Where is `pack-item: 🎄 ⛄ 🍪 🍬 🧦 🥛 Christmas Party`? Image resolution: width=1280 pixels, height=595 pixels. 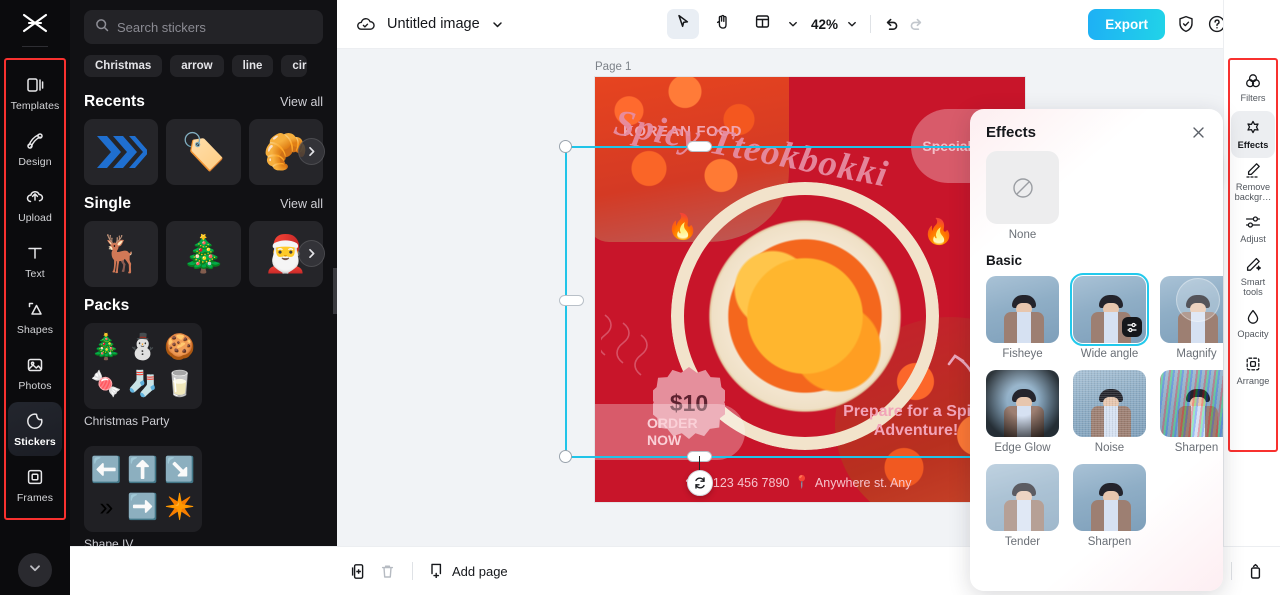
pack-item: 🎄 ⛄ 🍪 🍬 🧦 🥛 Christmas Party is located at coordinates (143, 380).